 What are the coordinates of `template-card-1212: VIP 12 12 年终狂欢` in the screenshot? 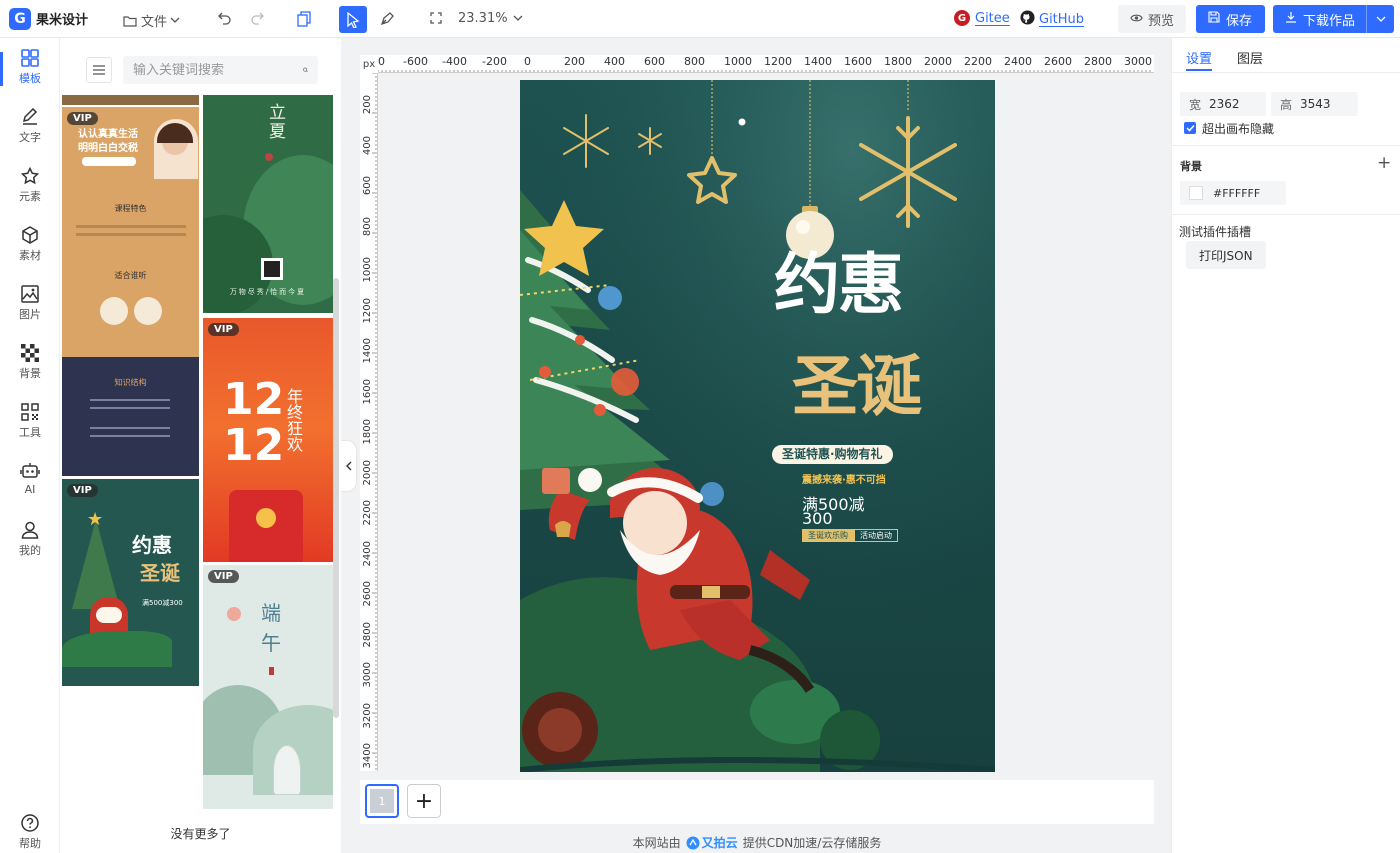 It's located at (268, 440).